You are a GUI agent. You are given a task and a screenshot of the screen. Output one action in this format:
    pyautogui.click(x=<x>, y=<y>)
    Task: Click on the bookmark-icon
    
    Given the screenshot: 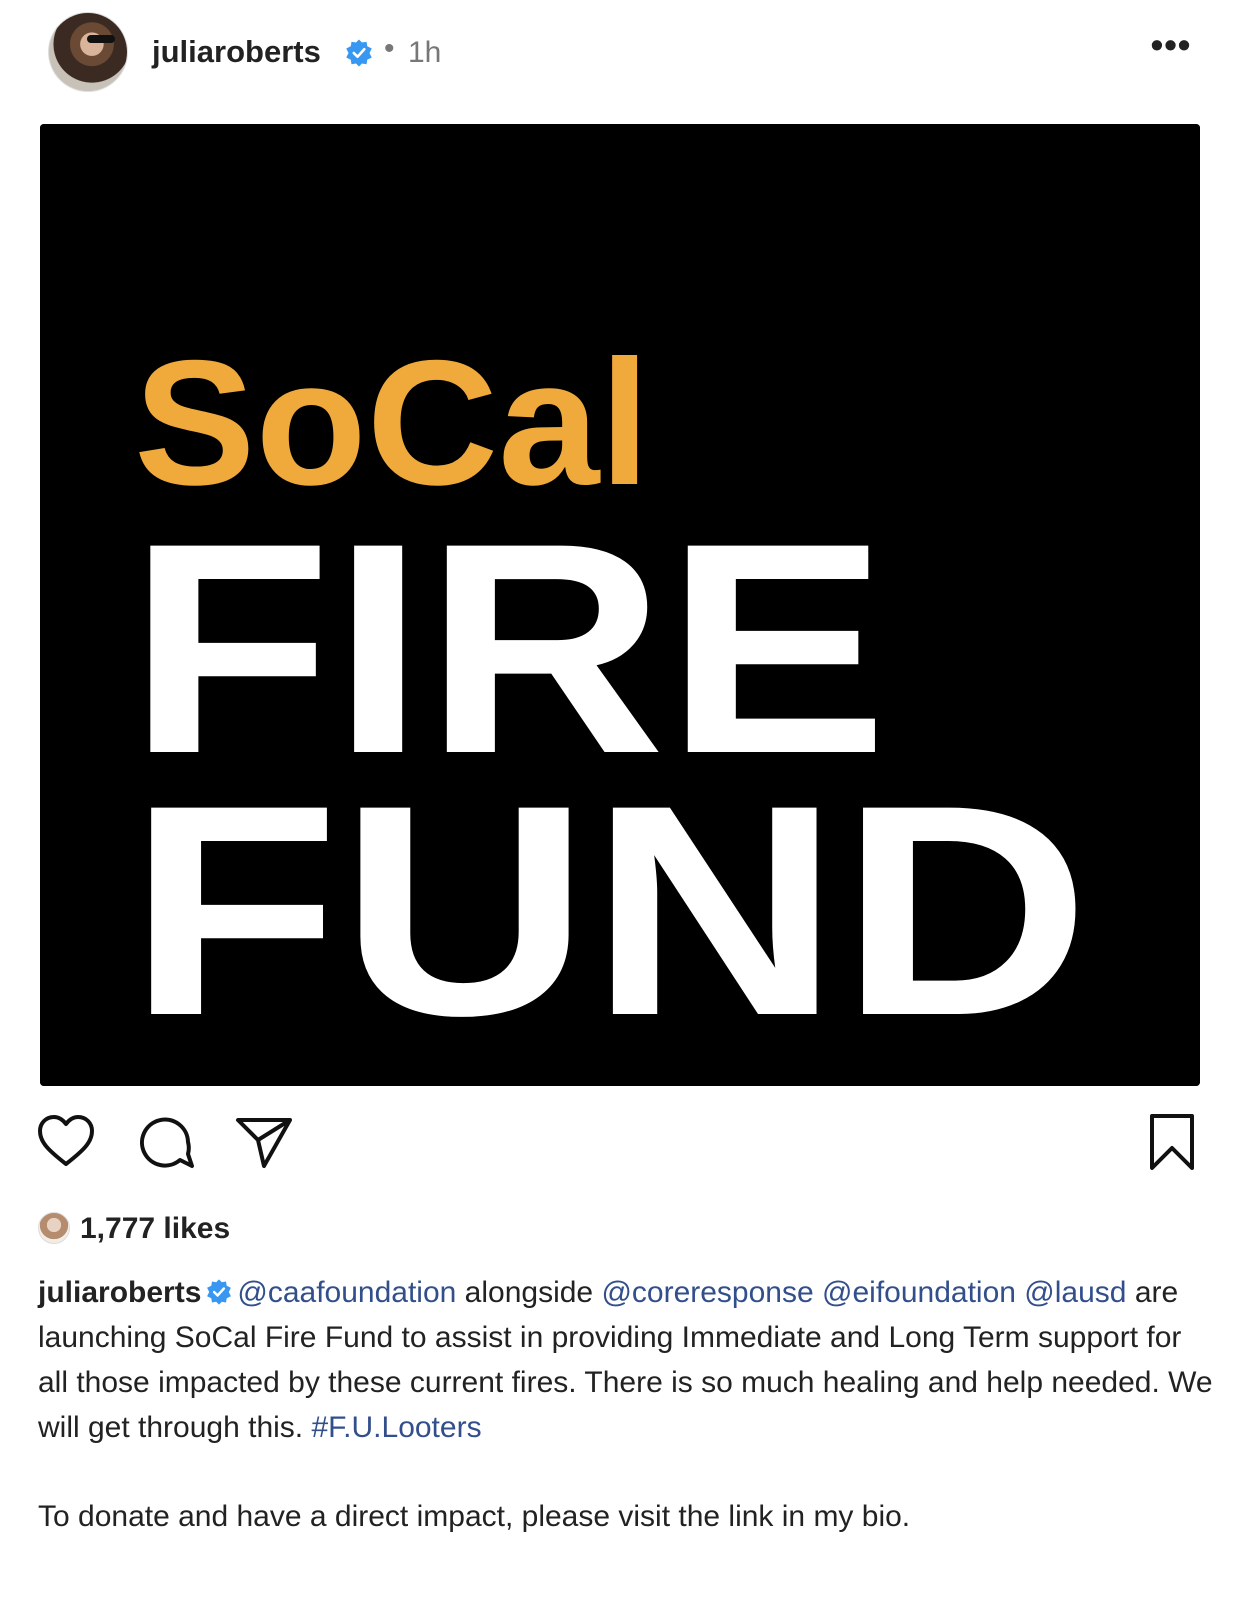 What is the action you would take?
    pyautogui.click(x=1172, y=1142)
    